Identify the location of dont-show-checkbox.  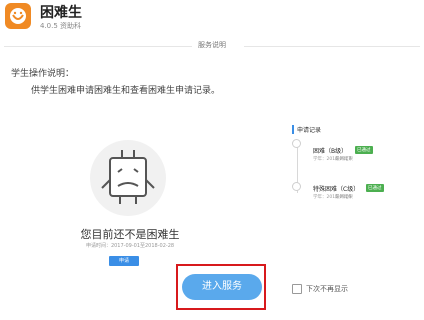
(297, 289).